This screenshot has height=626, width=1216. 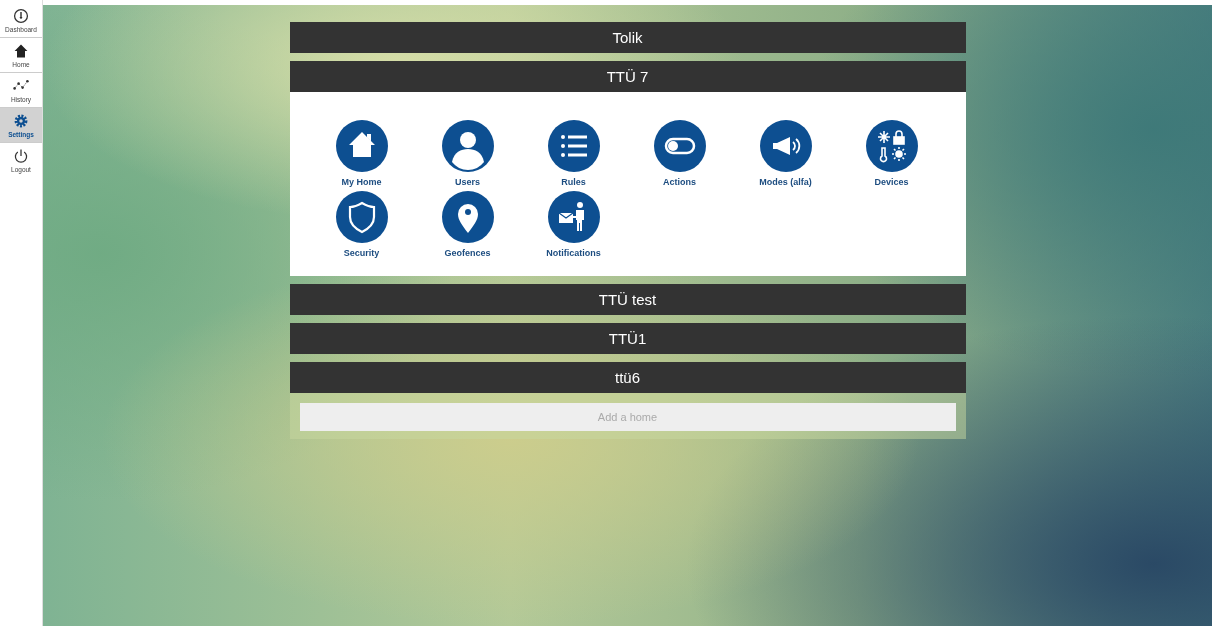 I want to click on home-header: TTÜ test, so click(x=627, y=299).